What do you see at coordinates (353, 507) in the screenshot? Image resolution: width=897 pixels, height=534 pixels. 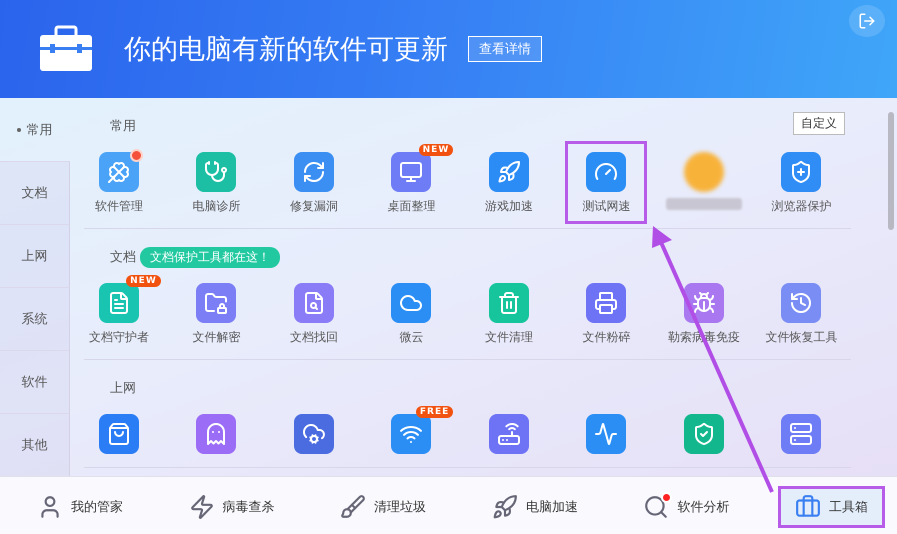 I see `brush-icon` at bounding box center [353, 507].